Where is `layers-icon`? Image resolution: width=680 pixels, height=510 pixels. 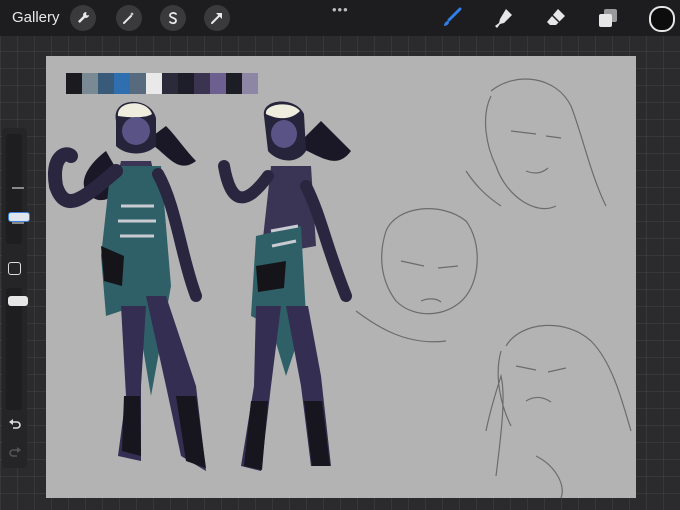 layers-icon is located at coordinates (608, 18).